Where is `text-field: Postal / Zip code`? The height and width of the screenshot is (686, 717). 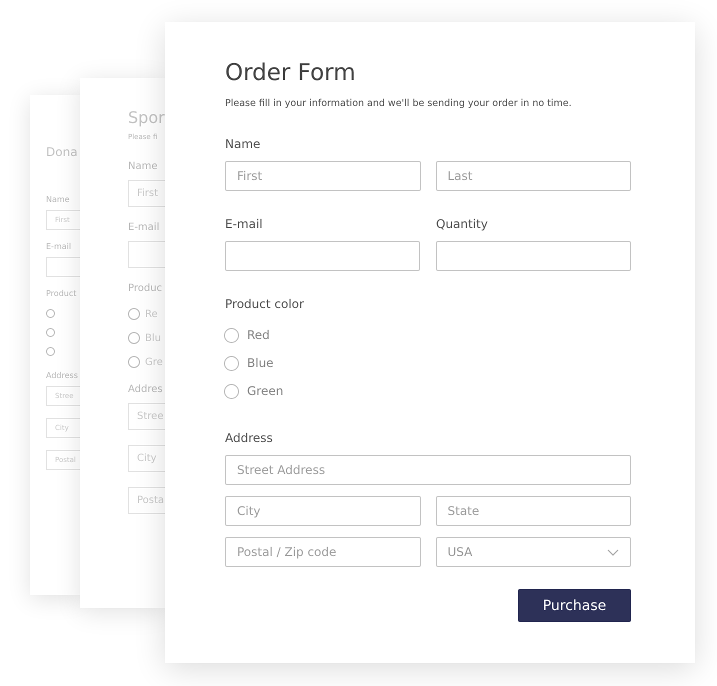 text-field: Postal / Zip code is located at coordinates (322, 552).